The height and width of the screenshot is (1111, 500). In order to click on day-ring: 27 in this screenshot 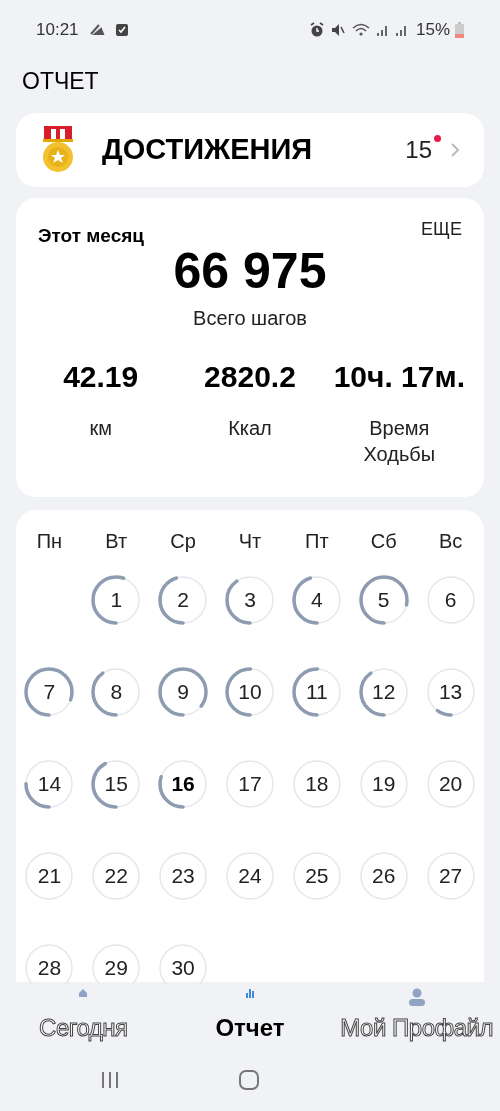, I will do `click(450, 876)`.